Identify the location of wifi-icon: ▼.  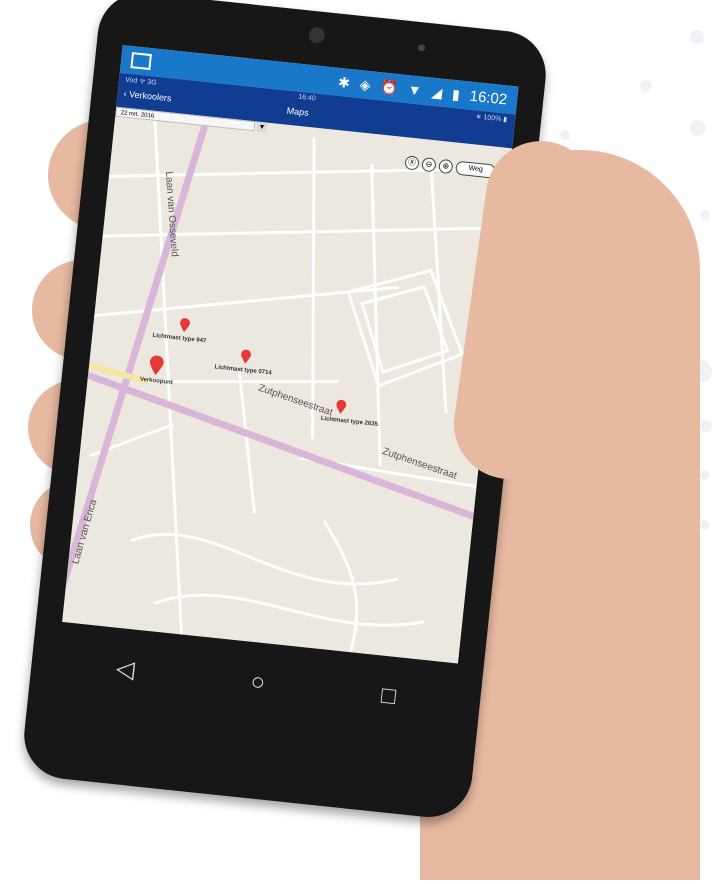
(414, 90).